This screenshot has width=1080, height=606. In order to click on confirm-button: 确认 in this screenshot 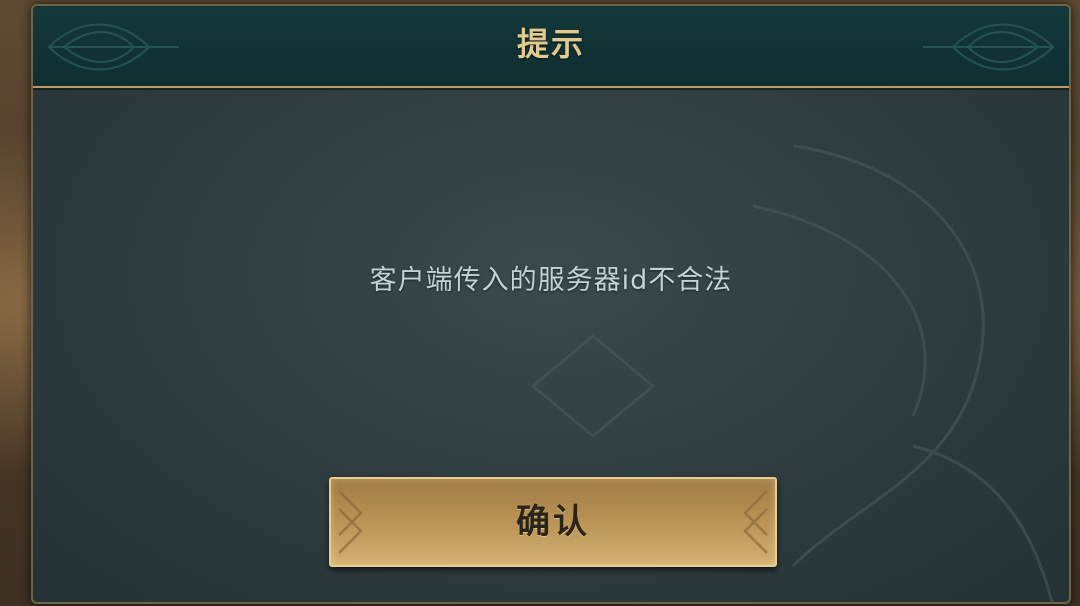, I will do `click(553, 522)`.